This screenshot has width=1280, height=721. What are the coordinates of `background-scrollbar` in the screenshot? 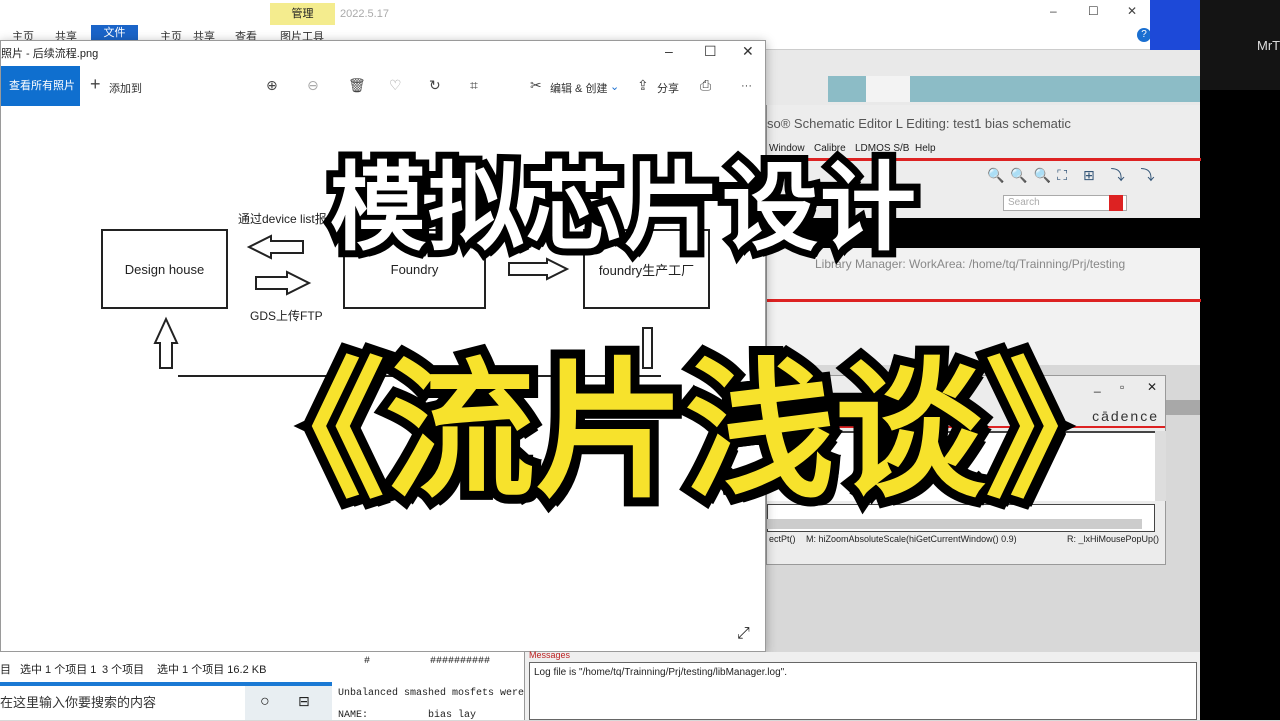 It's located at (1183, 407).